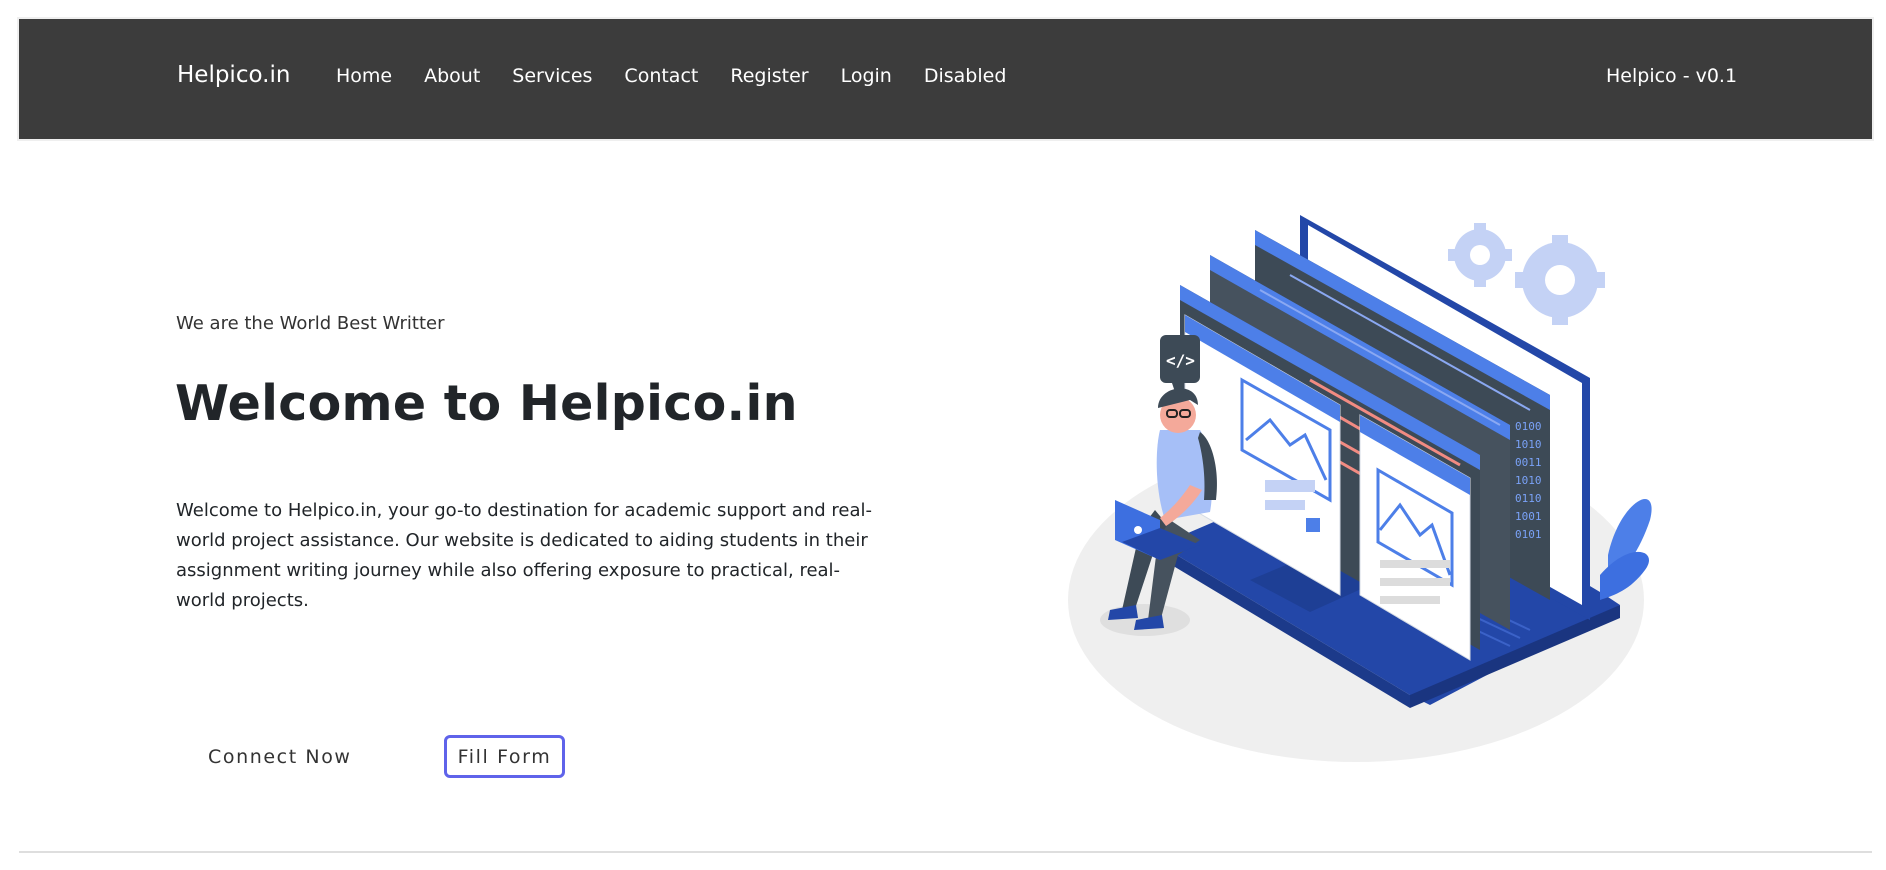 The image size is (1886, 870). Describe the element at coordinates (769, 76) in the screenshot. I see `nav-link-register: Register` at that location.